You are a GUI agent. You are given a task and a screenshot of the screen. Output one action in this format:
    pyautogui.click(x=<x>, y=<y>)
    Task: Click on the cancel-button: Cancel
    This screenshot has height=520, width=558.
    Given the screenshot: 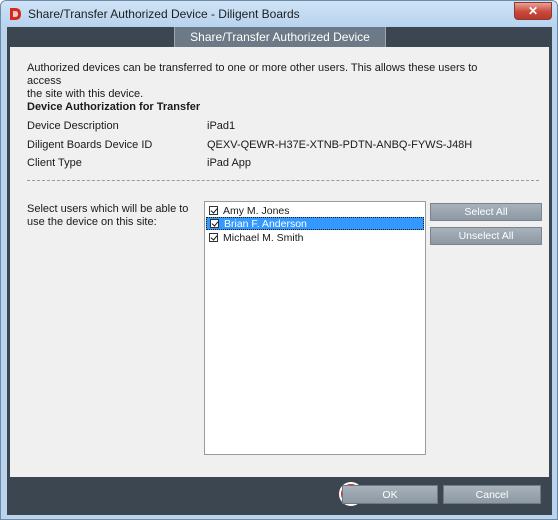 What is the action you would take?
    pyautogui.click(x=492, y=494)
    